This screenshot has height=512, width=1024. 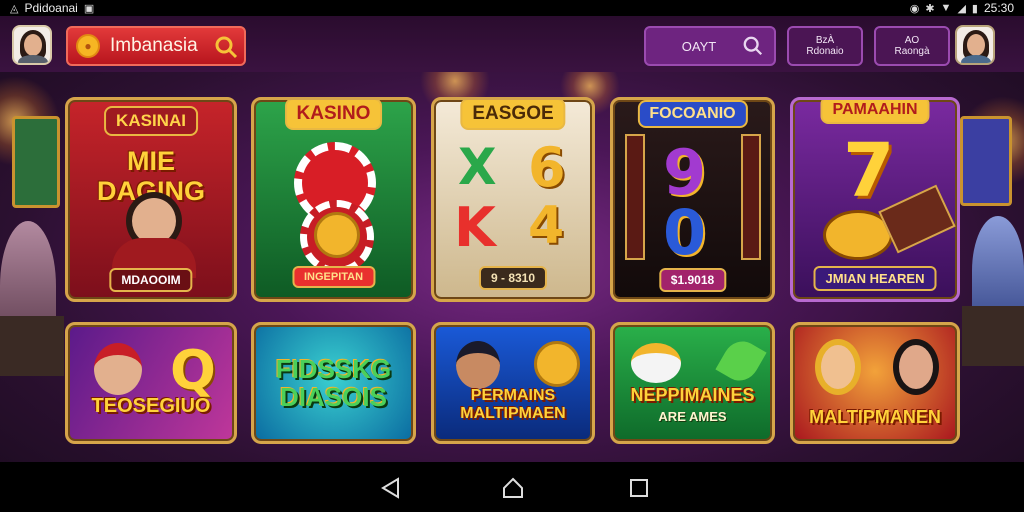 What do you see at coordinates (692, 114) in the screenshot?
I see `game-sign: FOCOANIO` at bounding box center [692, 114].